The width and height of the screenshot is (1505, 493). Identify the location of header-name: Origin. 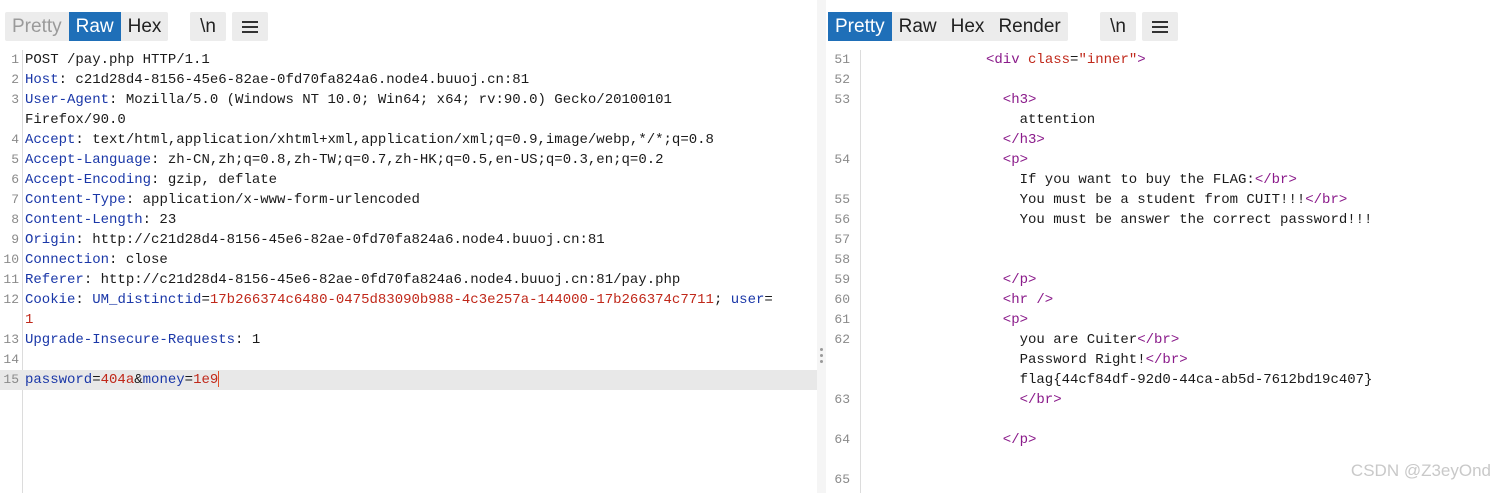
(50, 240).